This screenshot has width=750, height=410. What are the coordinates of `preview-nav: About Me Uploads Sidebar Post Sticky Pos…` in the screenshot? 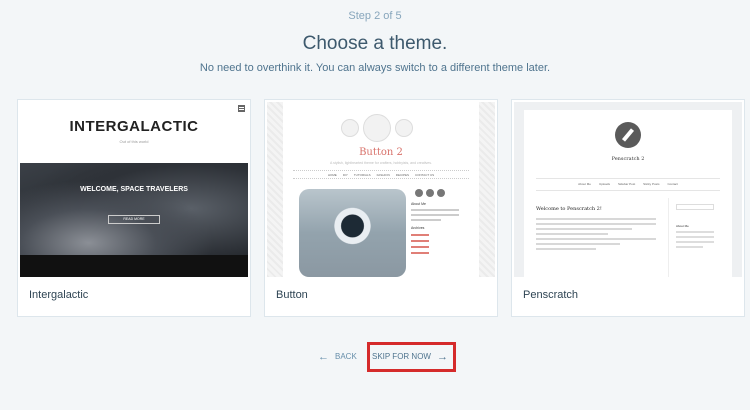 It's located at (628, 184).